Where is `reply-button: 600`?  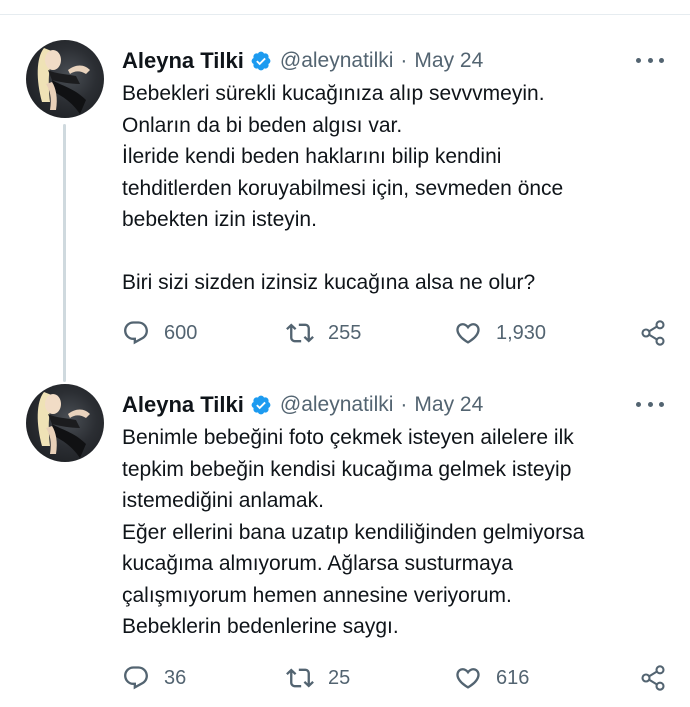 reply-button: 600 is located at coordinates (159, 333).